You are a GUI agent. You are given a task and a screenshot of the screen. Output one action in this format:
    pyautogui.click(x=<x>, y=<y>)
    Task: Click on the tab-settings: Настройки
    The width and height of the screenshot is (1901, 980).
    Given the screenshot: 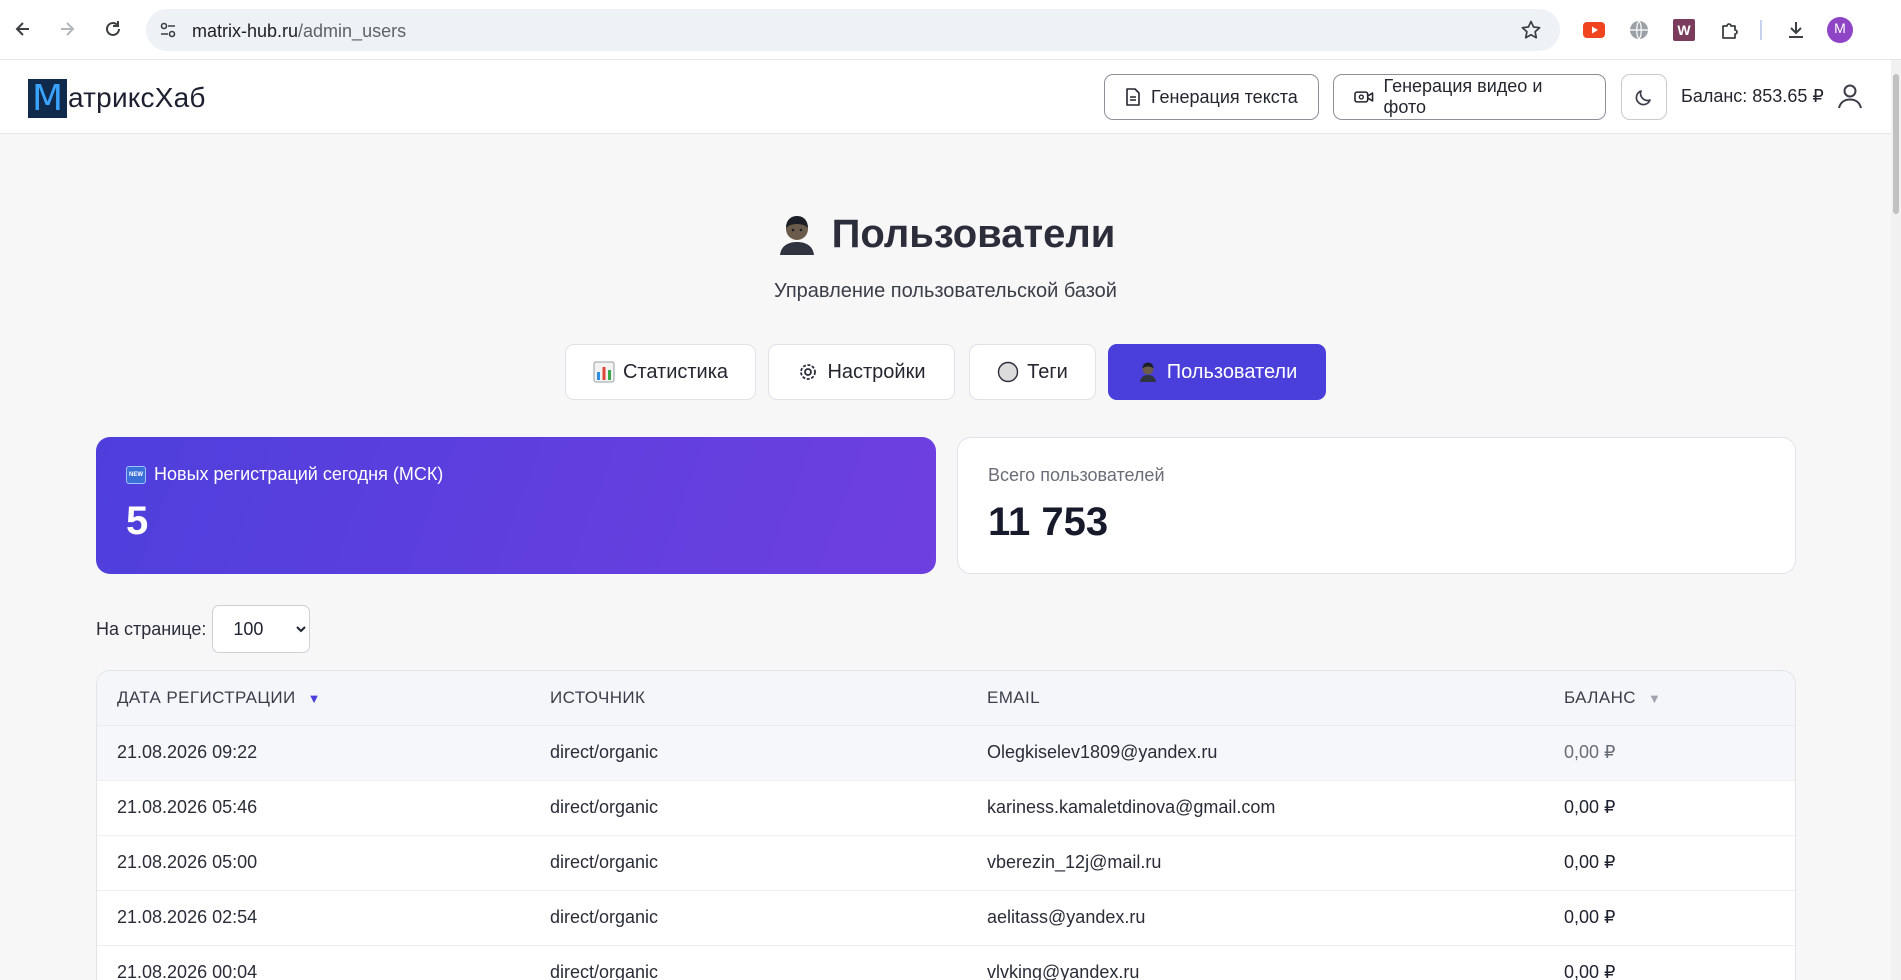 What is the action you would take?
    pyautogui.click(x=861, y=372)
    